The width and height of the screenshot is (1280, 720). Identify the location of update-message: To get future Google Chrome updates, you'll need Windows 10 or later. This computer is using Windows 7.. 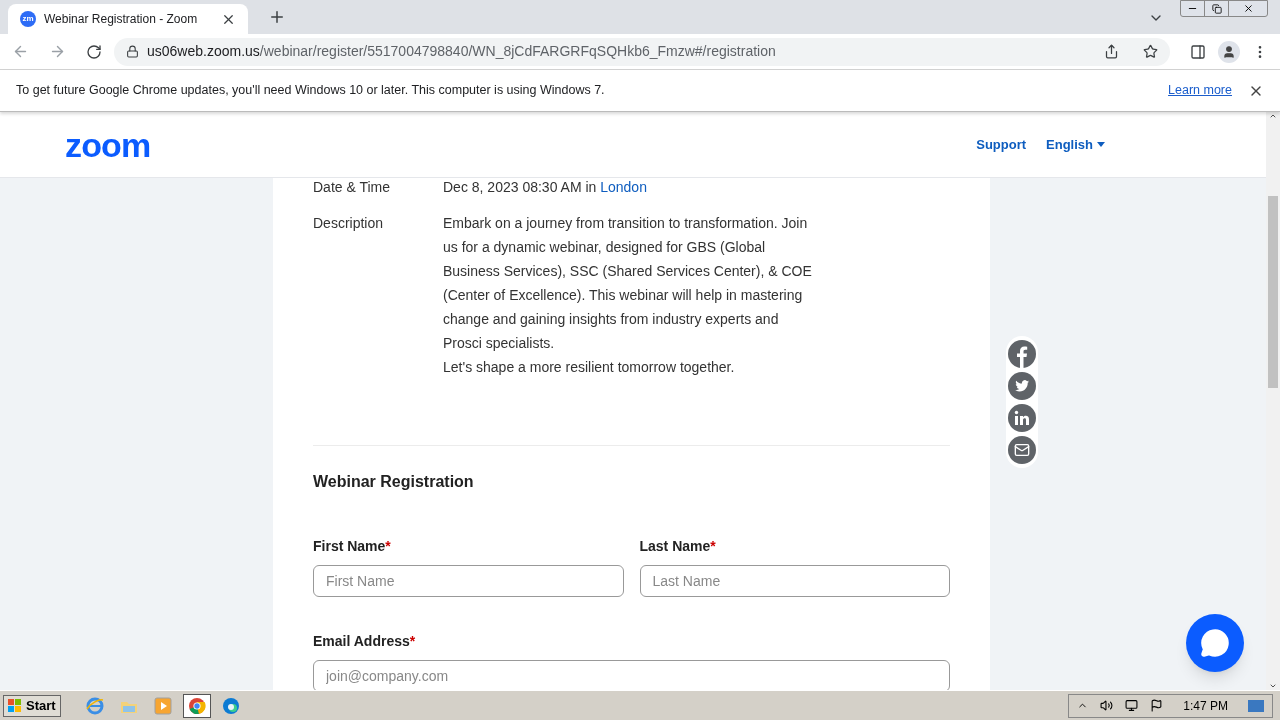
(311, 91).